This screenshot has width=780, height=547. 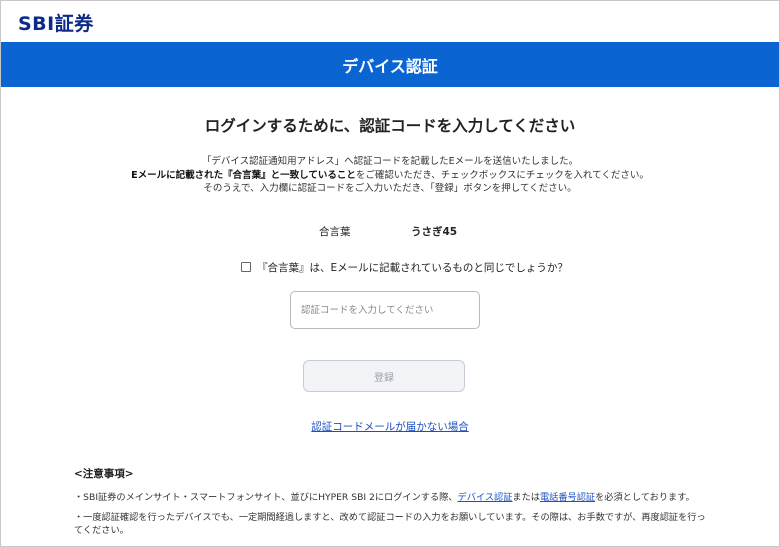 I want to click on keyword-confirm-row: 『合言葉』は、Eメールに記載されているものと同じでしょうか？, so click(x=404, y=267).